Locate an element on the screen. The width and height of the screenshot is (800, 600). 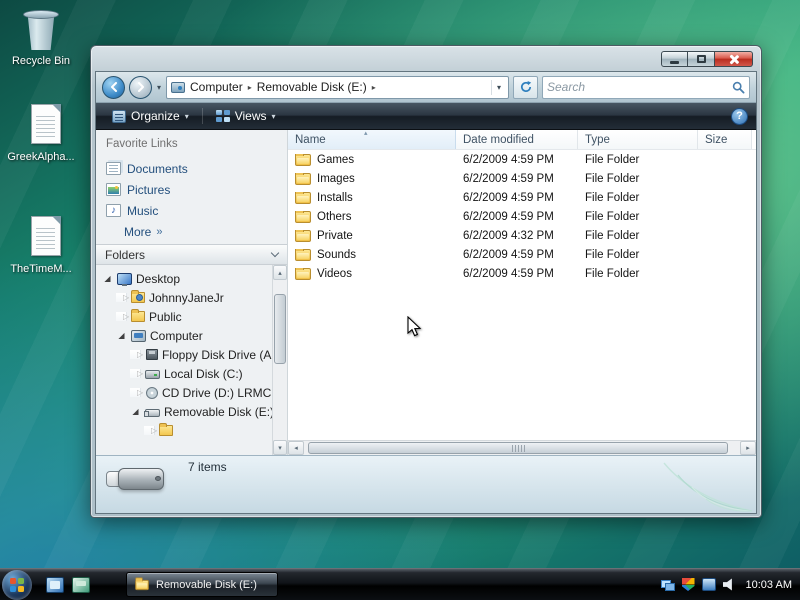
file-row-videos: Videos 6/2/2009 4:59 PM File Folder is located at coordinates (522, 273).